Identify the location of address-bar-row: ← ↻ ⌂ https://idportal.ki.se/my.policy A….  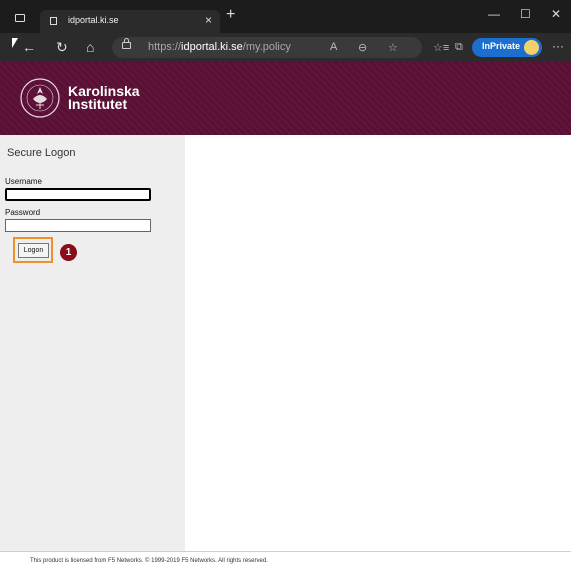
(285, 47).